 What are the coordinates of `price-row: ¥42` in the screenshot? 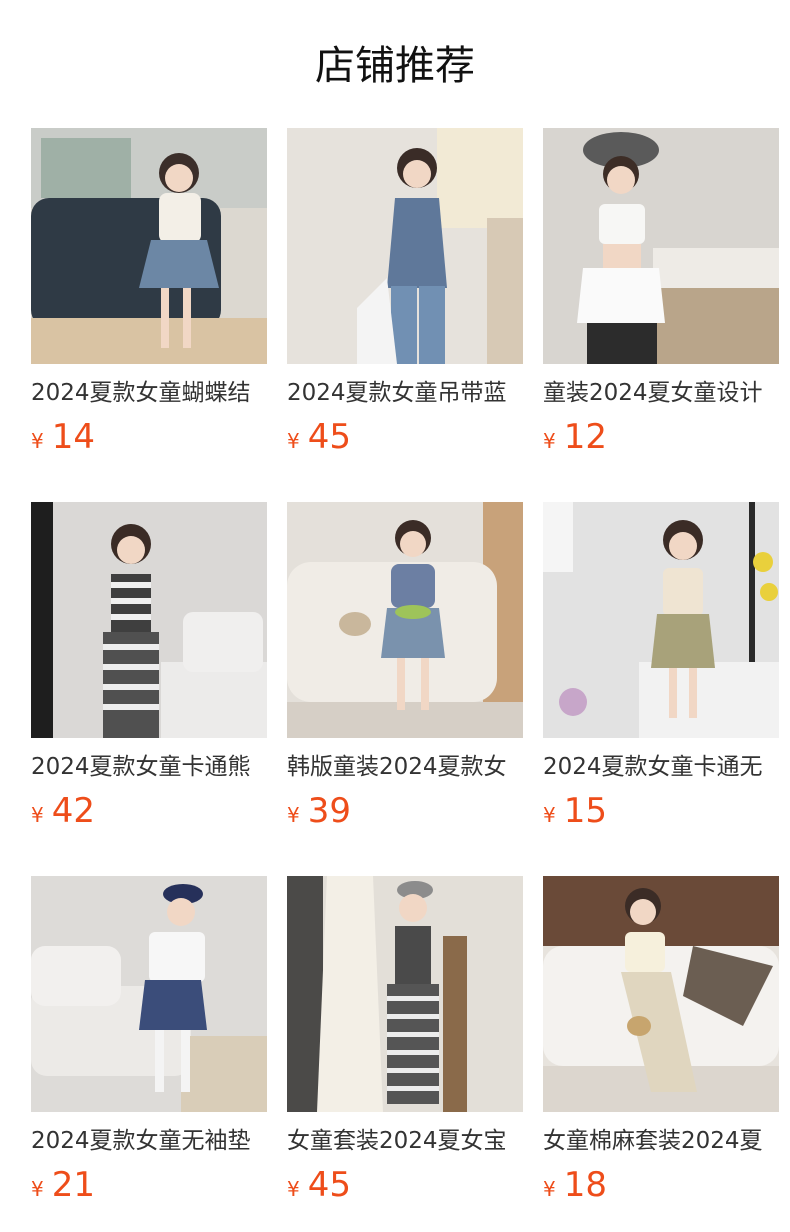 It's located at (149, 811).